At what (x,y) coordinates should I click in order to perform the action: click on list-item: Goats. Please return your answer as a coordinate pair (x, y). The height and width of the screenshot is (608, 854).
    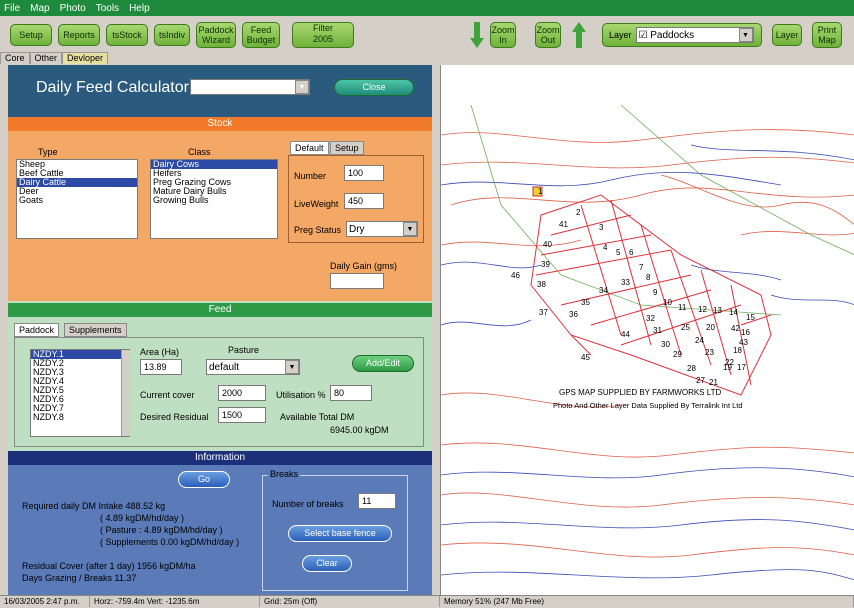
    Looking at the image, I should click on (77, 200).